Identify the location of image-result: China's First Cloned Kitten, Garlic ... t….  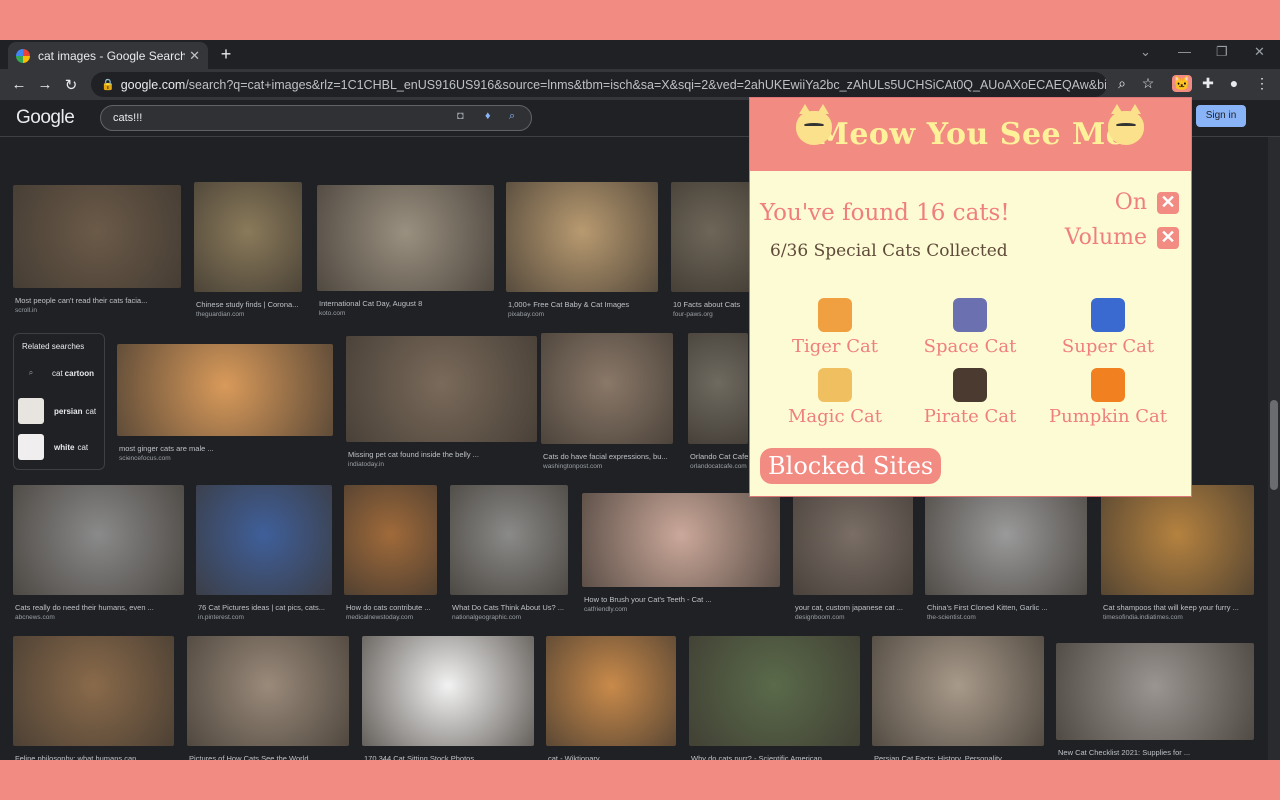
(1006, 553).